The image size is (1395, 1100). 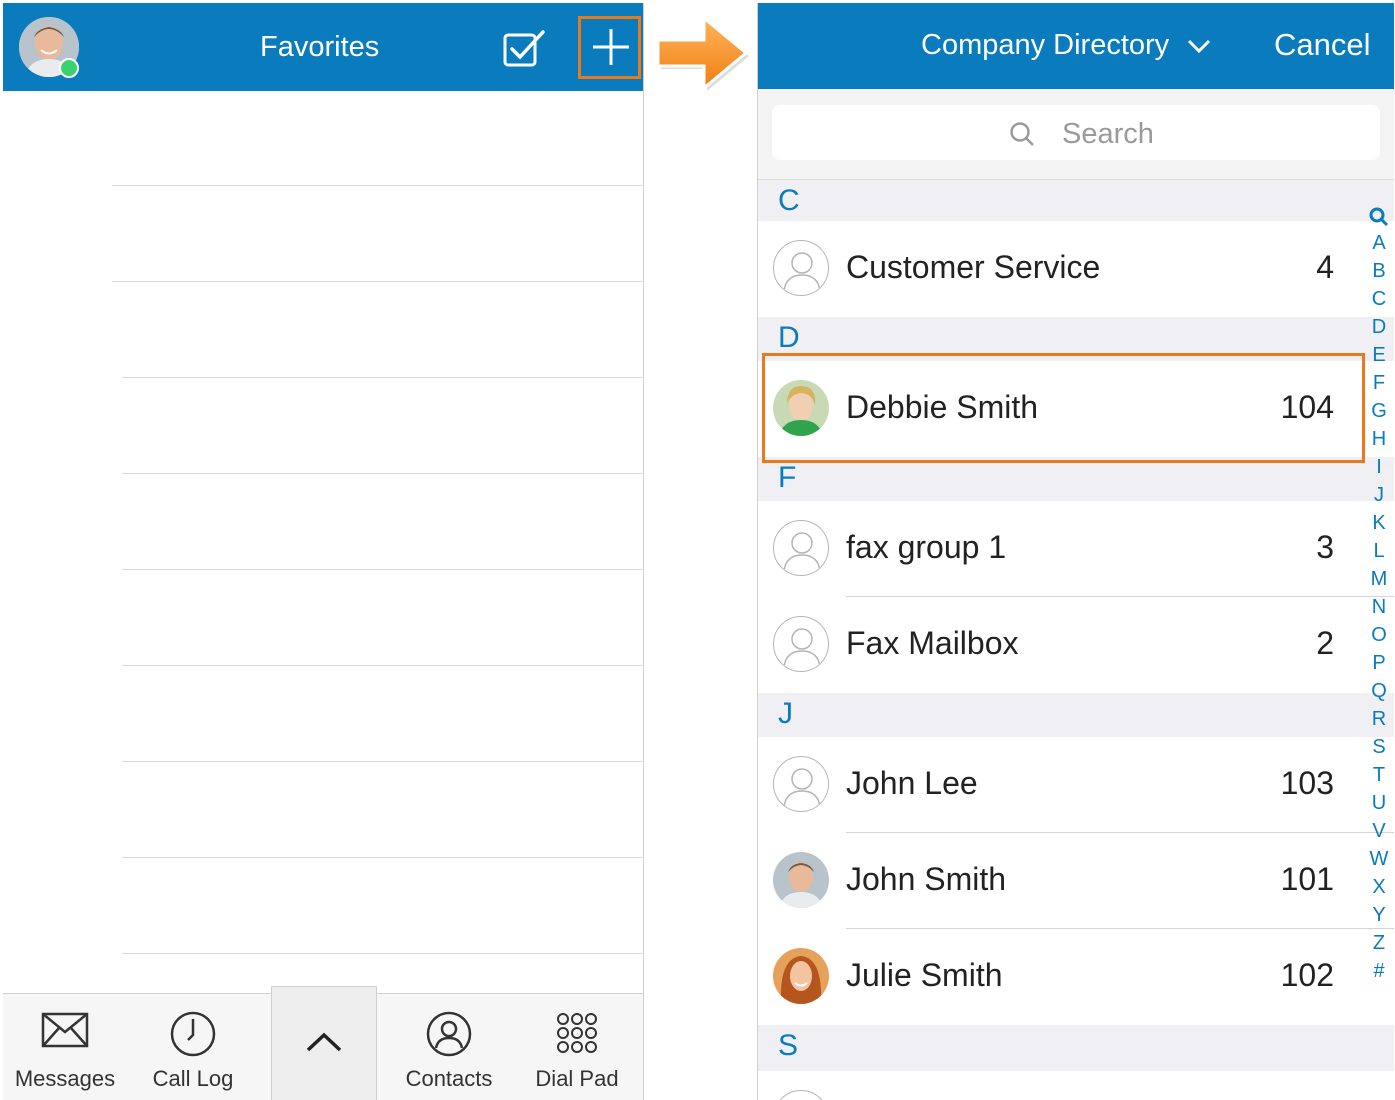 I want to click on section-header-j: J, so click(x=1076, y=715).